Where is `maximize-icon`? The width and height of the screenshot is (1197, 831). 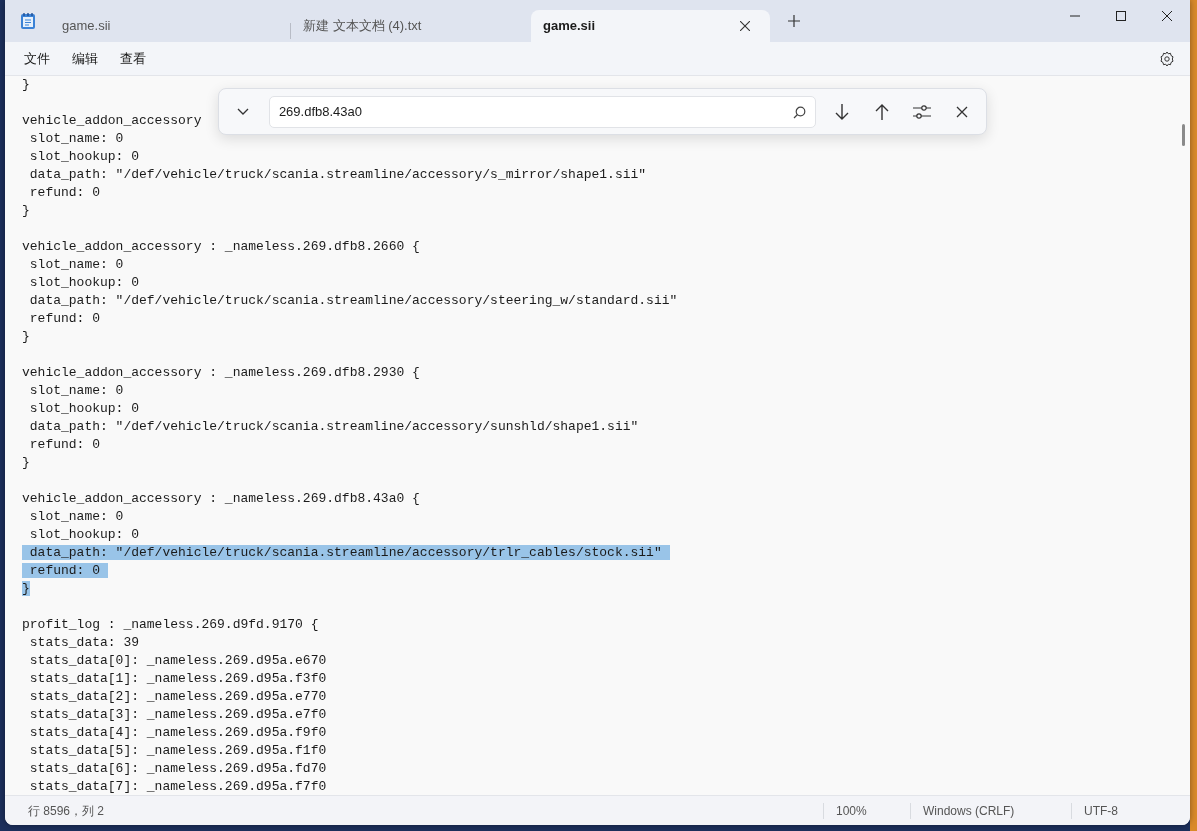
maximize-icon is located at coordinates (1121, 16).